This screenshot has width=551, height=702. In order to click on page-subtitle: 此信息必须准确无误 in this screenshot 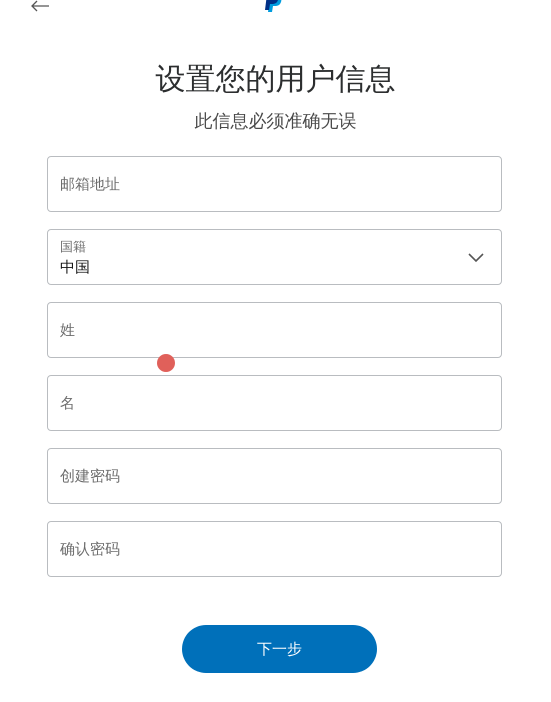, I will do `click(275, 122)`.